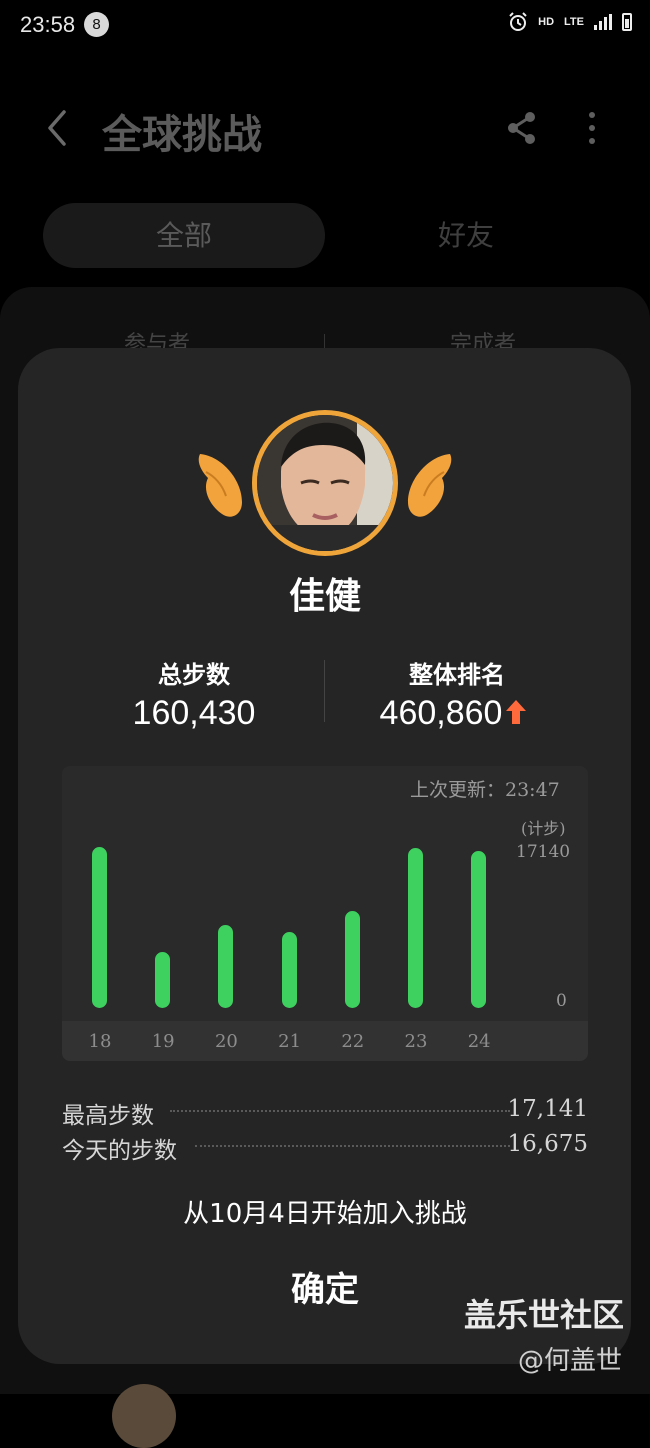 The height and width of the screenshot is (1448, 650). Describe the element at coordinates (48, 24) in the screenshot. I see `status-time: 23:58` at that location.